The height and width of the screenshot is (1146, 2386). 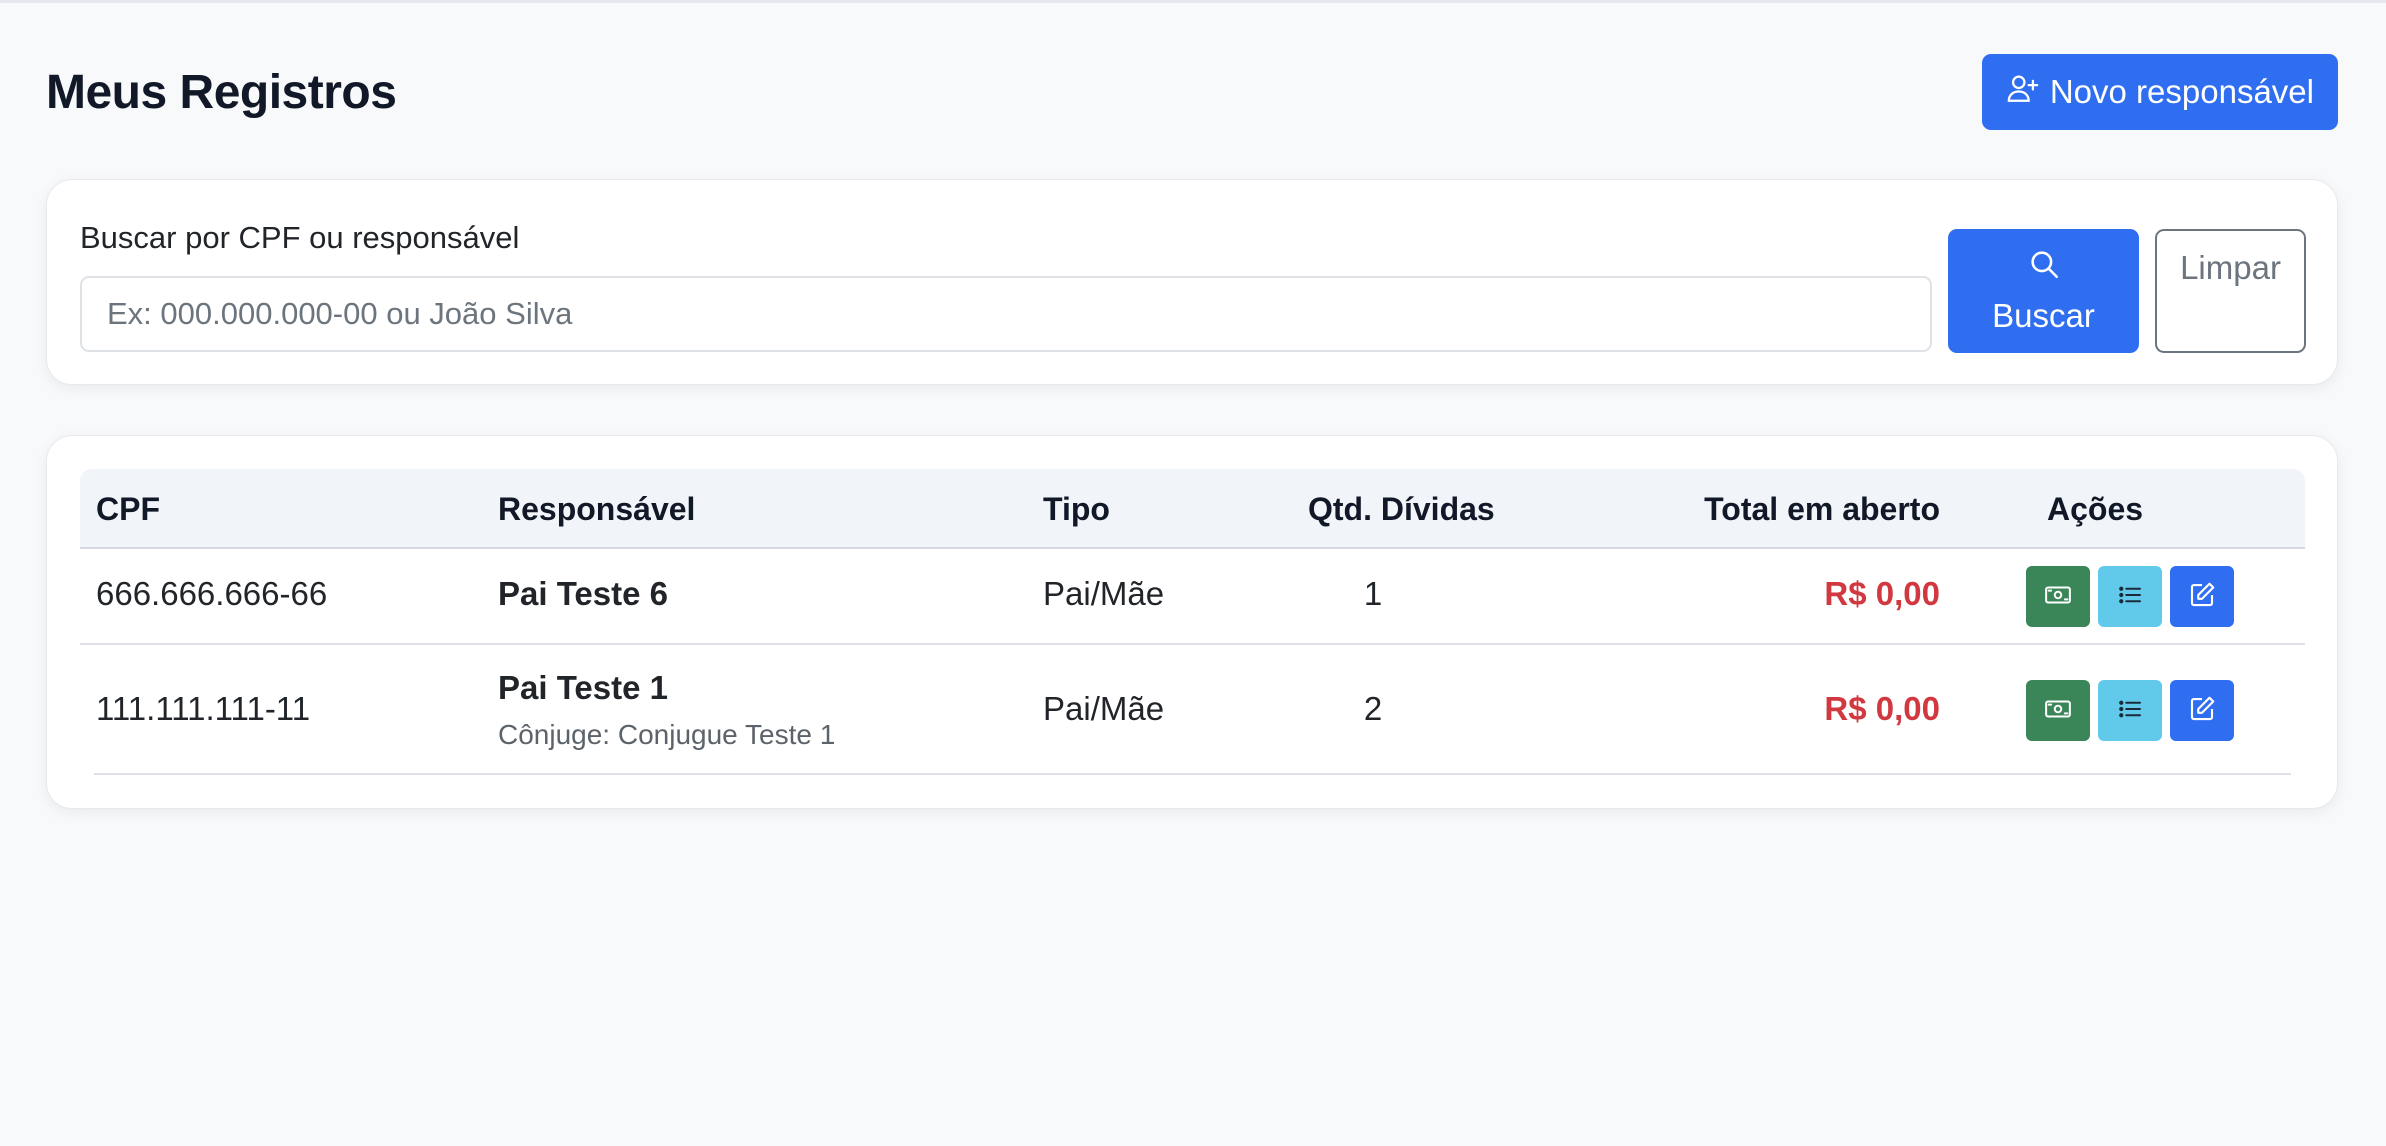 I want to click on page-header: Meus Registros Novo responsável, so click(x=1192, y=92).